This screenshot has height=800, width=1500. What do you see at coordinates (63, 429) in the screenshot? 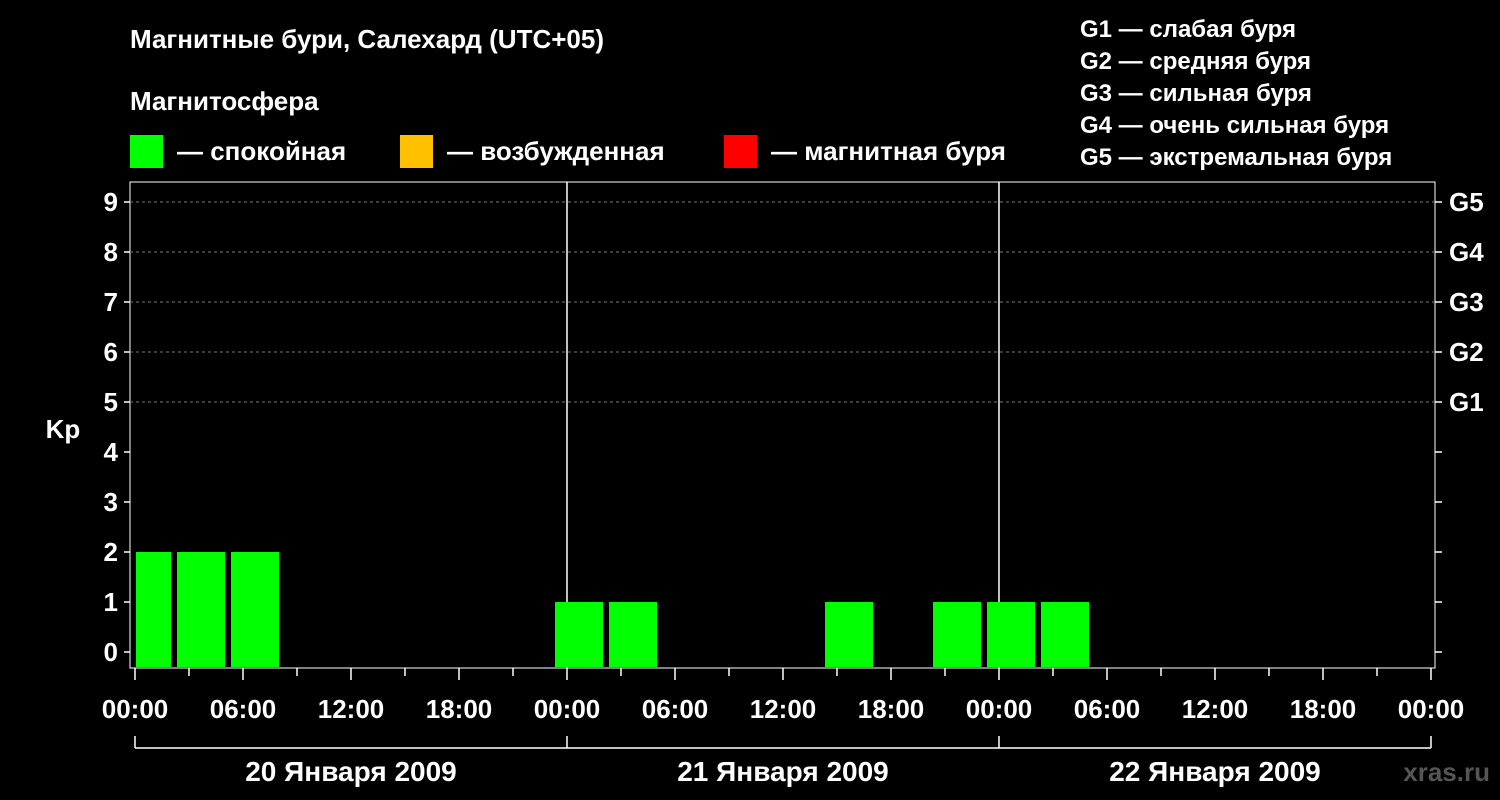
I see `y-axis-label: Kp` at bounding box center [63, 429].